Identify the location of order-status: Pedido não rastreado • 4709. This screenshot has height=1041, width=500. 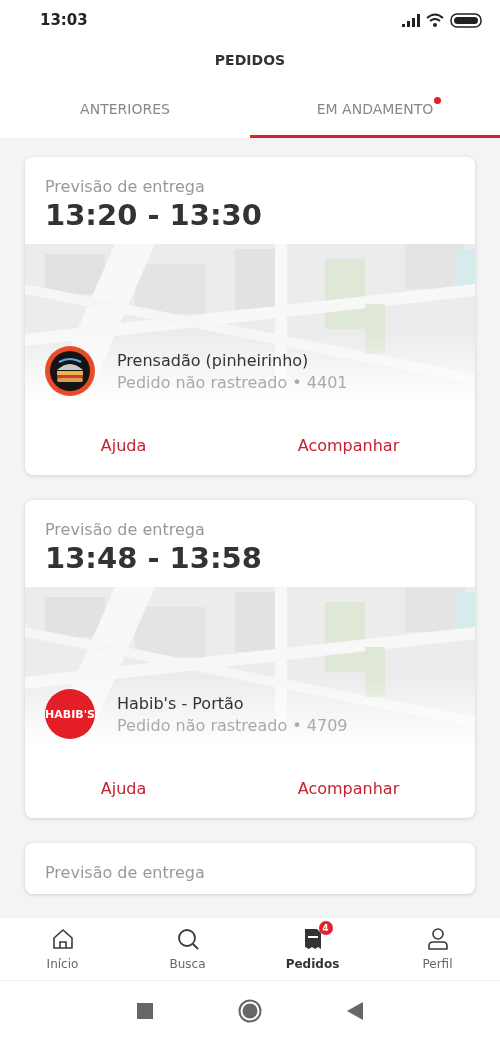
(232, 725).